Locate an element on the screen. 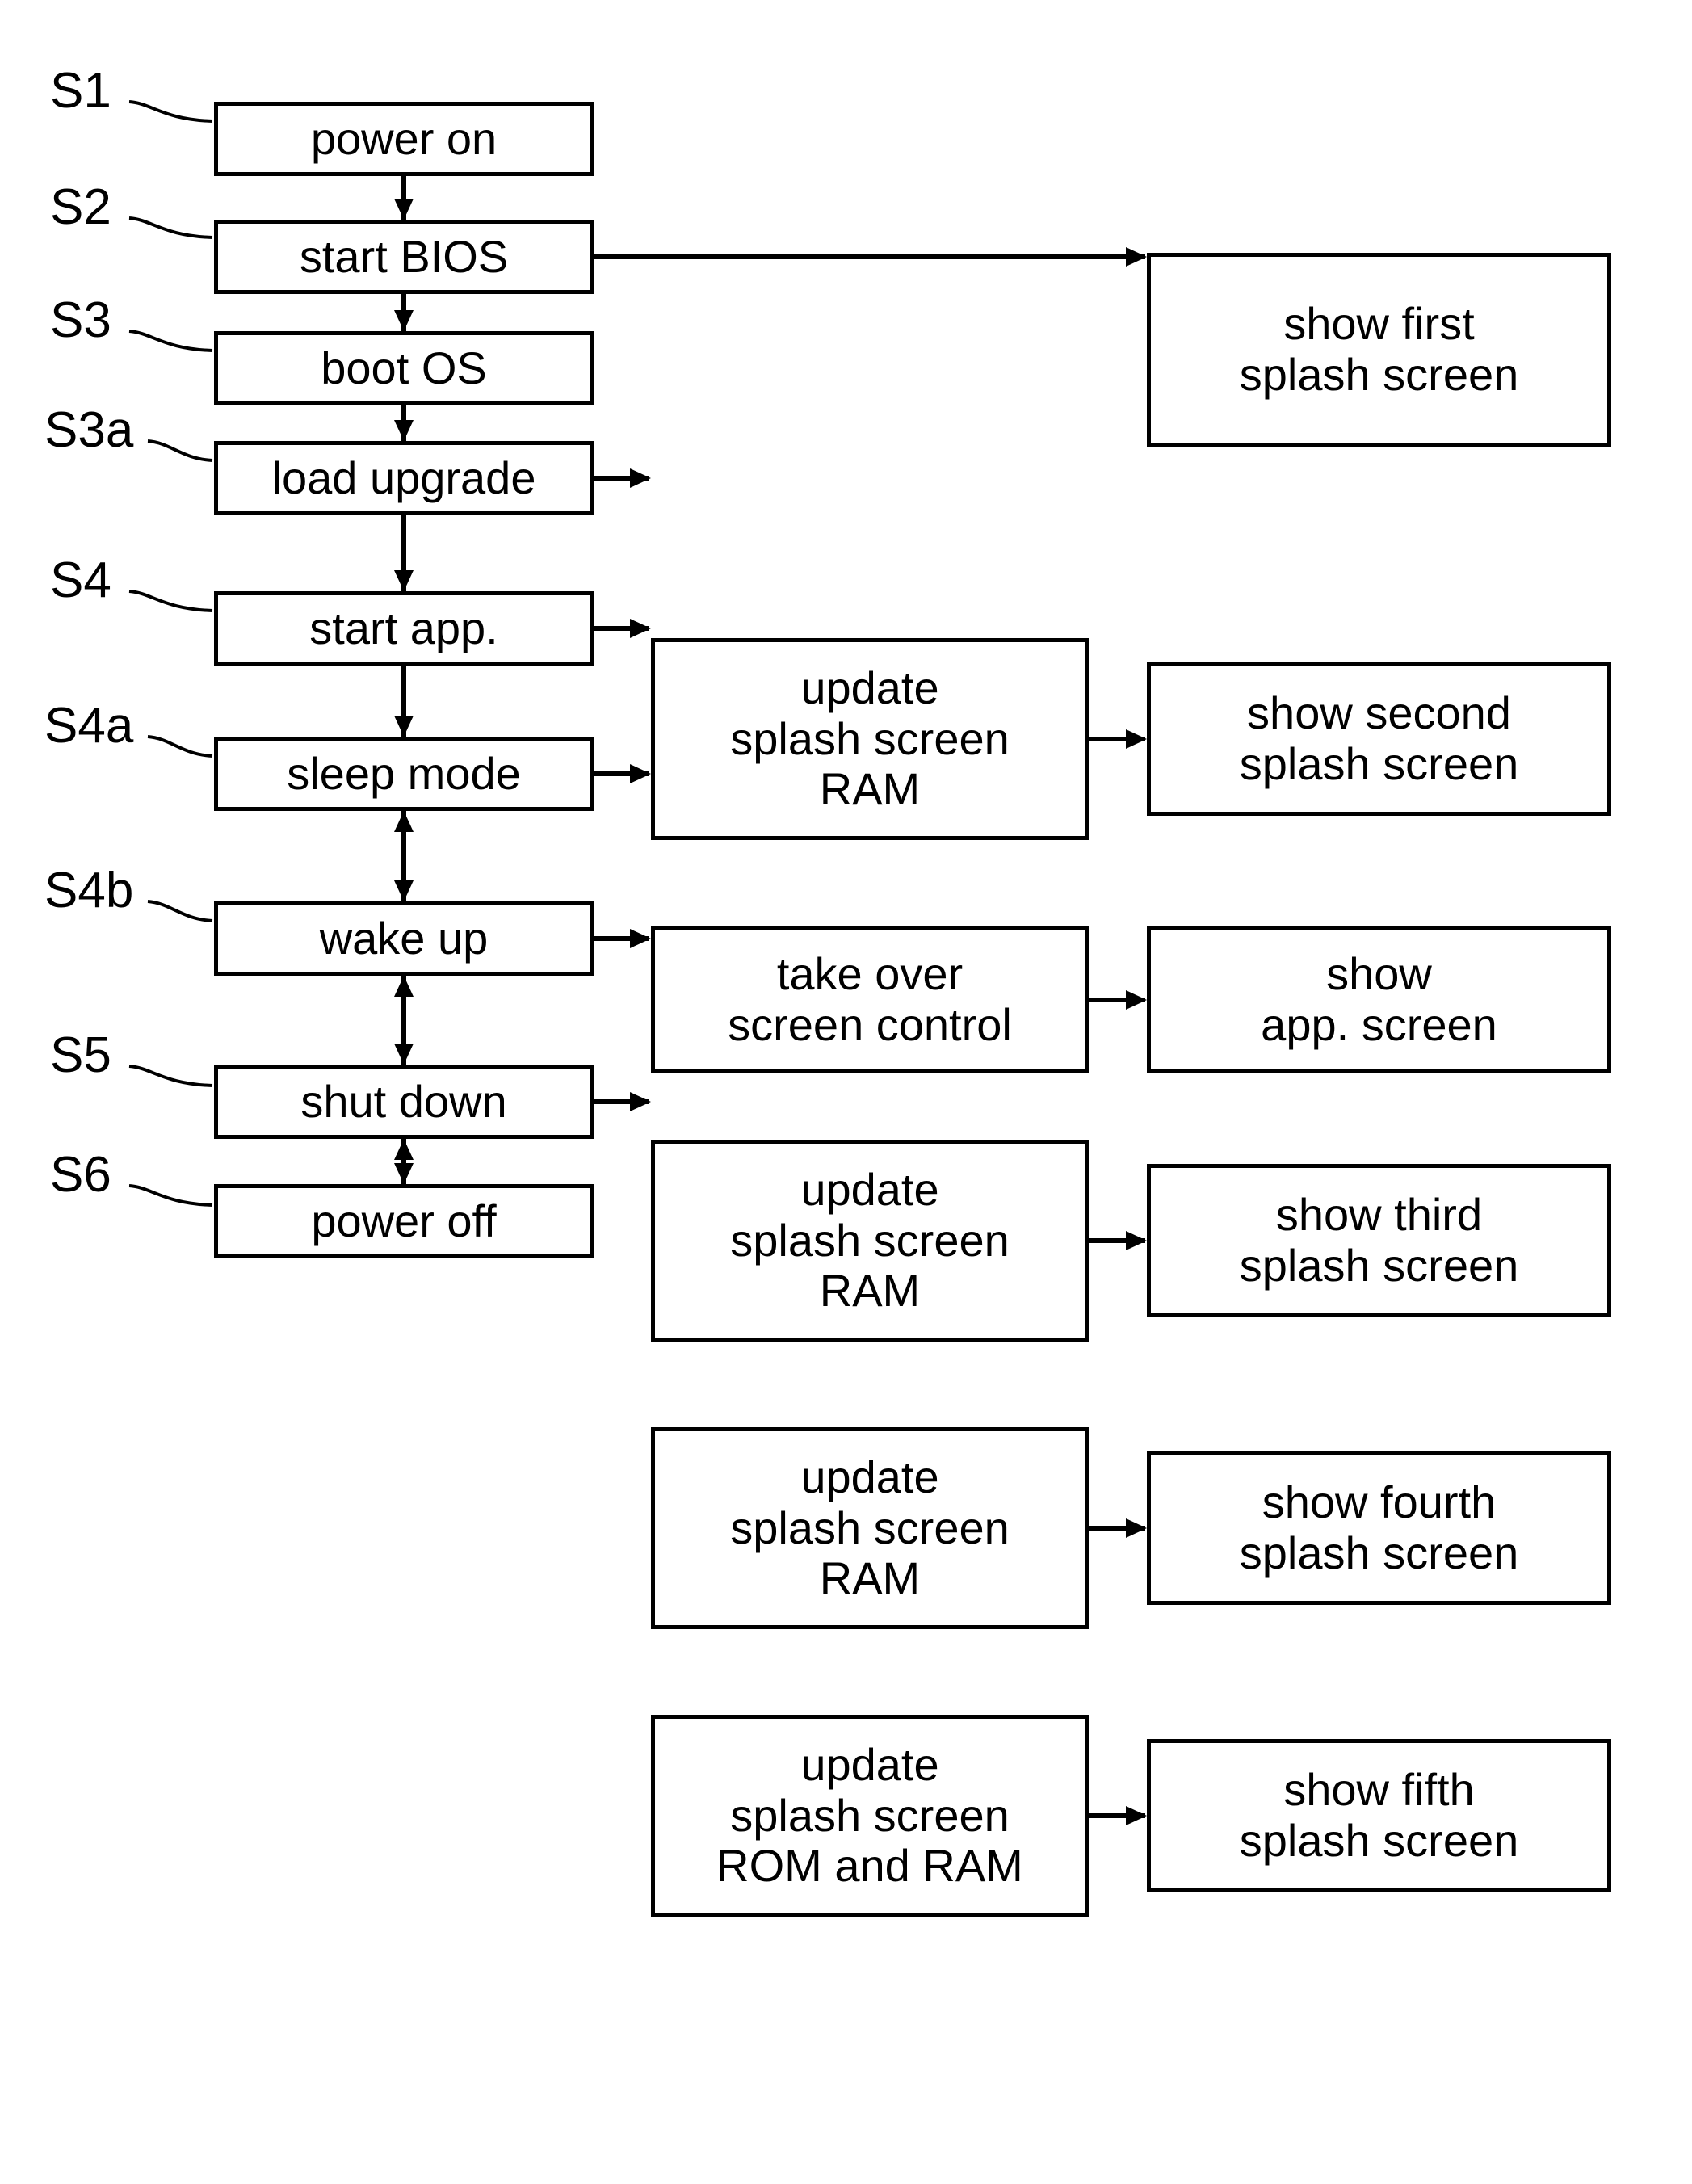 Image resolution: width=1692 pixels, height=2184 pixels. step-label-s3: S3 is located at coordinates (80, 320).